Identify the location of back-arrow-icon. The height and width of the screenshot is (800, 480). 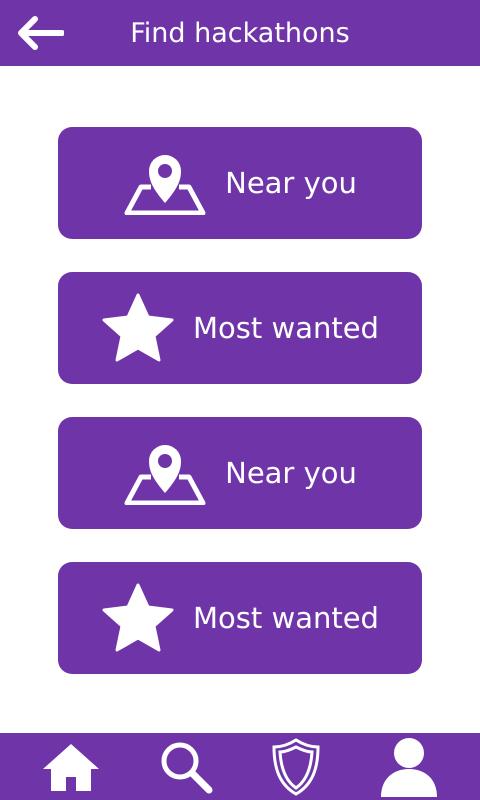
(40, 33).